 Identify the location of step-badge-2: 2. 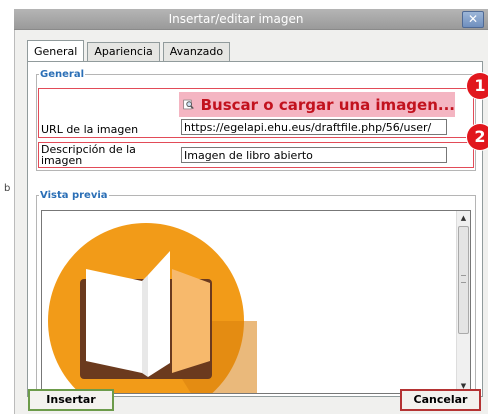
(477, 137).